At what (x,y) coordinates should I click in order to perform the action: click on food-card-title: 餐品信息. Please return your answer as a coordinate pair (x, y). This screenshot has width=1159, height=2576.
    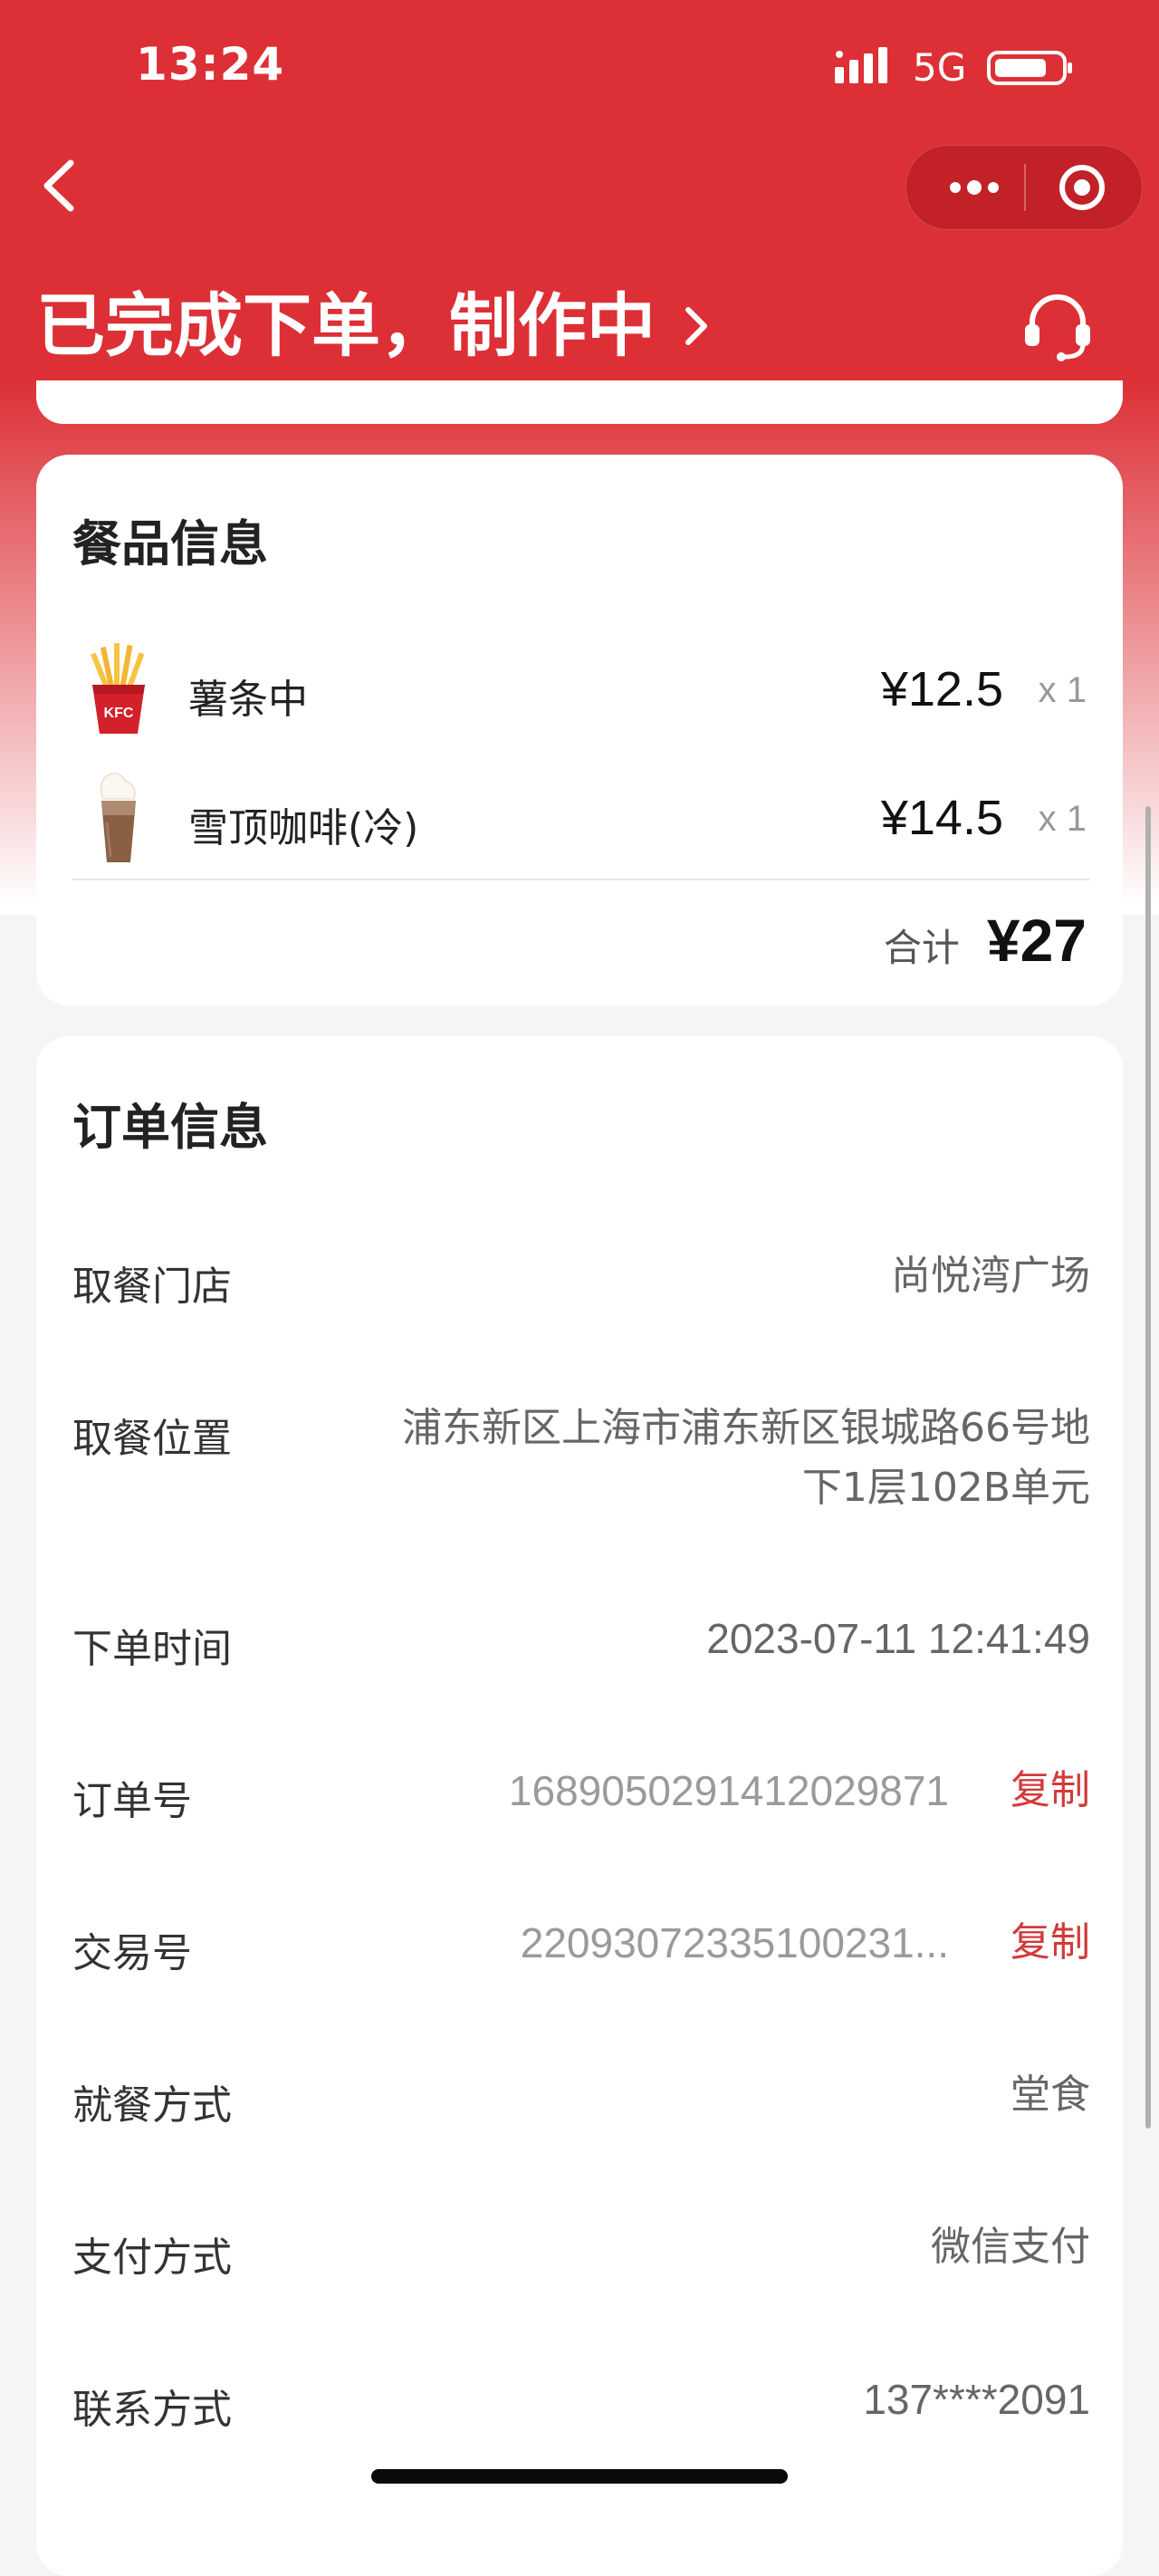
    Looking at the image, I should click on (170, 543).